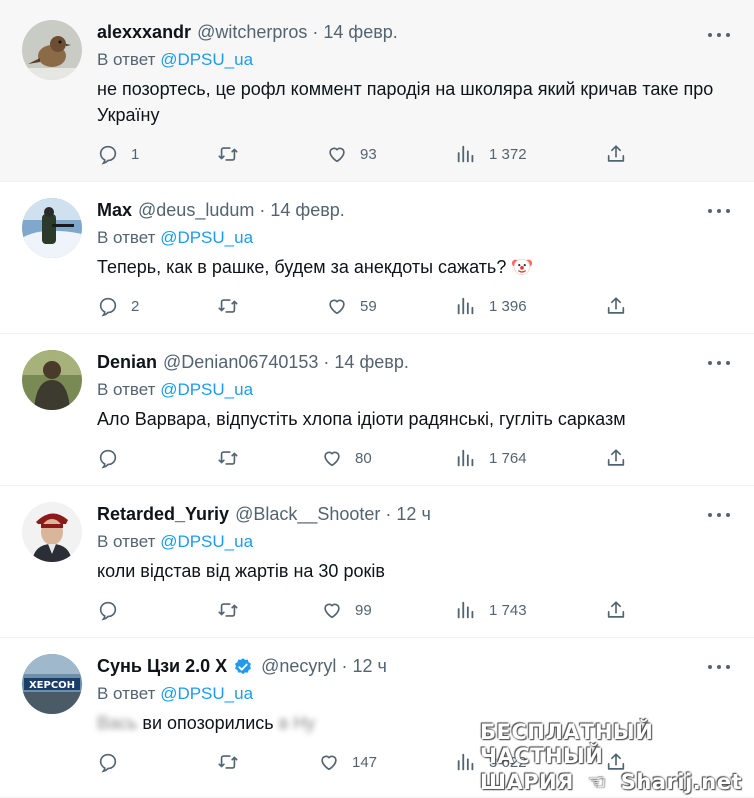  Describe the element at coordinates (508, 306) in the screenshot. I see `view-count: 1 396` at that location.